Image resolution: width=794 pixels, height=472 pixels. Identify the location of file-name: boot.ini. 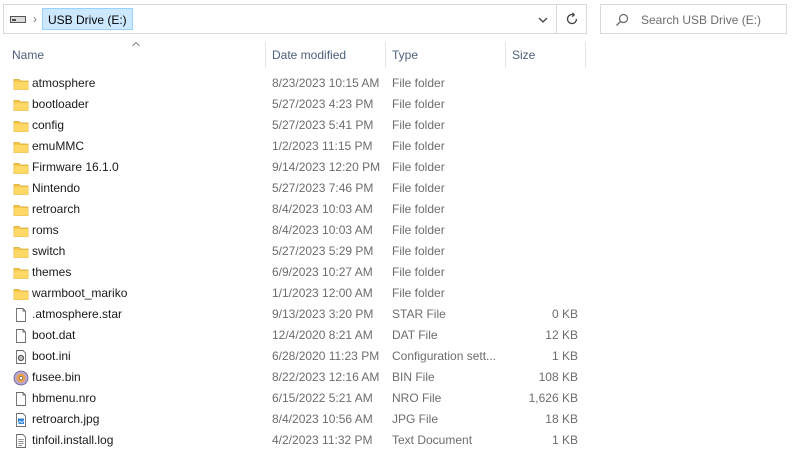
(51, 356).